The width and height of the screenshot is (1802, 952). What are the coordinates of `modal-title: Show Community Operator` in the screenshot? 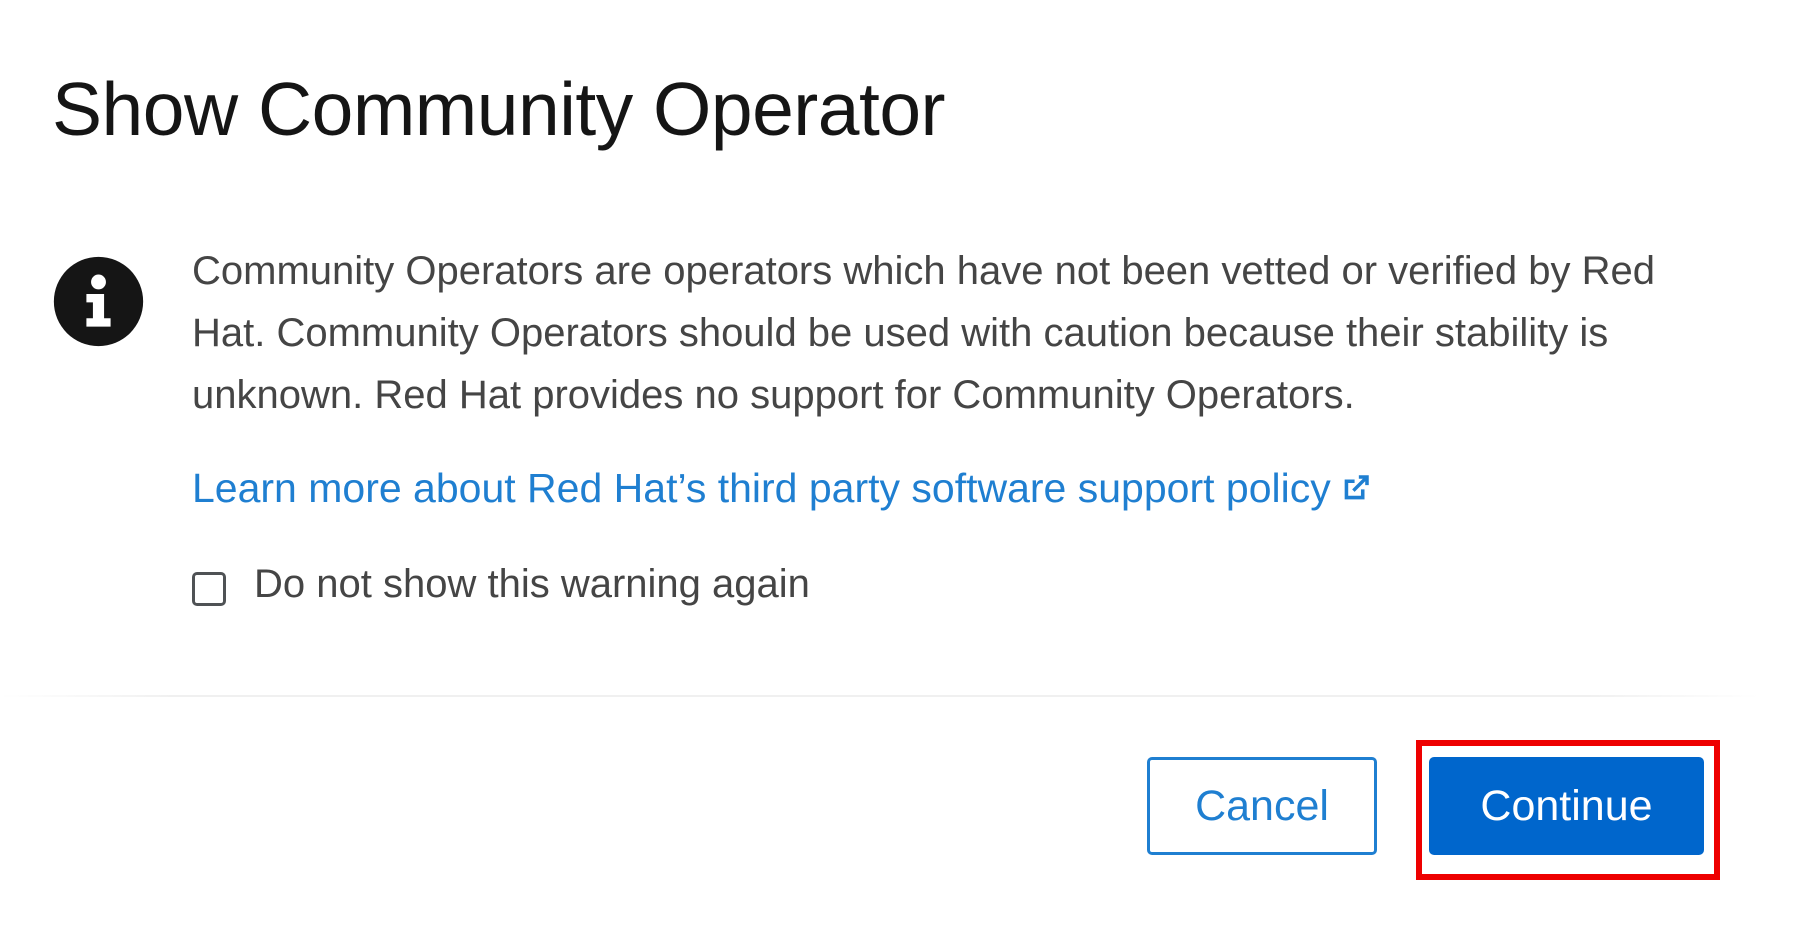 It's located at (499, 109).